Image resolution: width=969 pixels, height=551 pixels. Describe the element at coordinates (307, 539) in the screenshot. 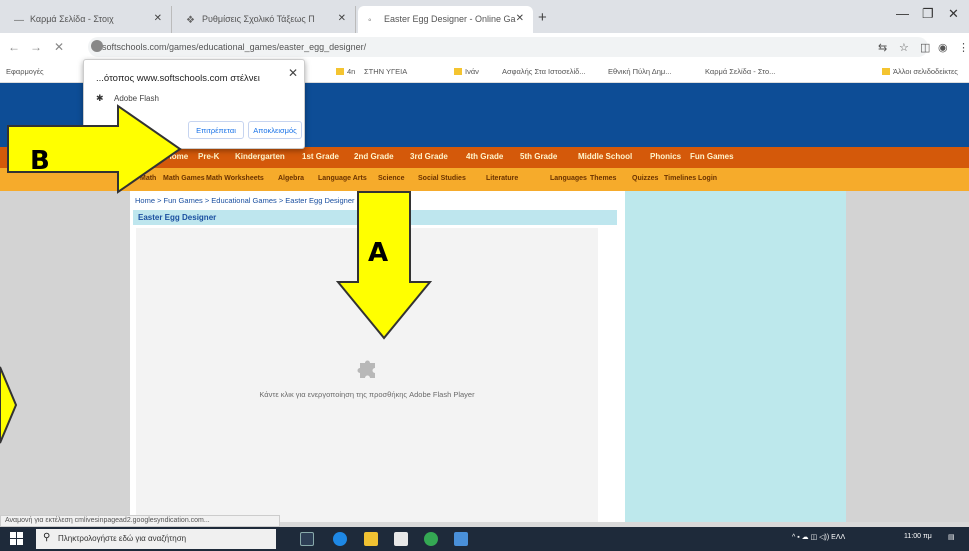

I see `task-view-icon` at that location.